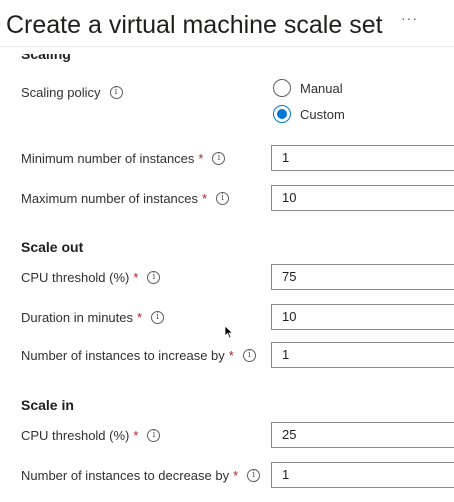 The image size is (454, 502). What do you see at coordinates (194, 25) in the screenshot?
I see `page-title: Create a virtual machine scale set` at bounding box center [194, 25].